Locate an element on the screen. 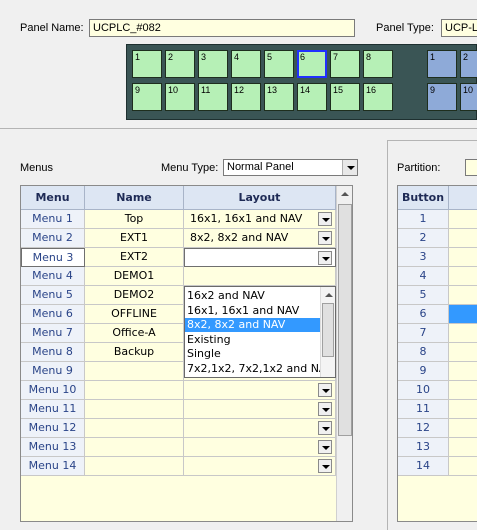 The width and height of the screenshot is (477, 530). panel-button: 16 is located at coordinates (378, 97).